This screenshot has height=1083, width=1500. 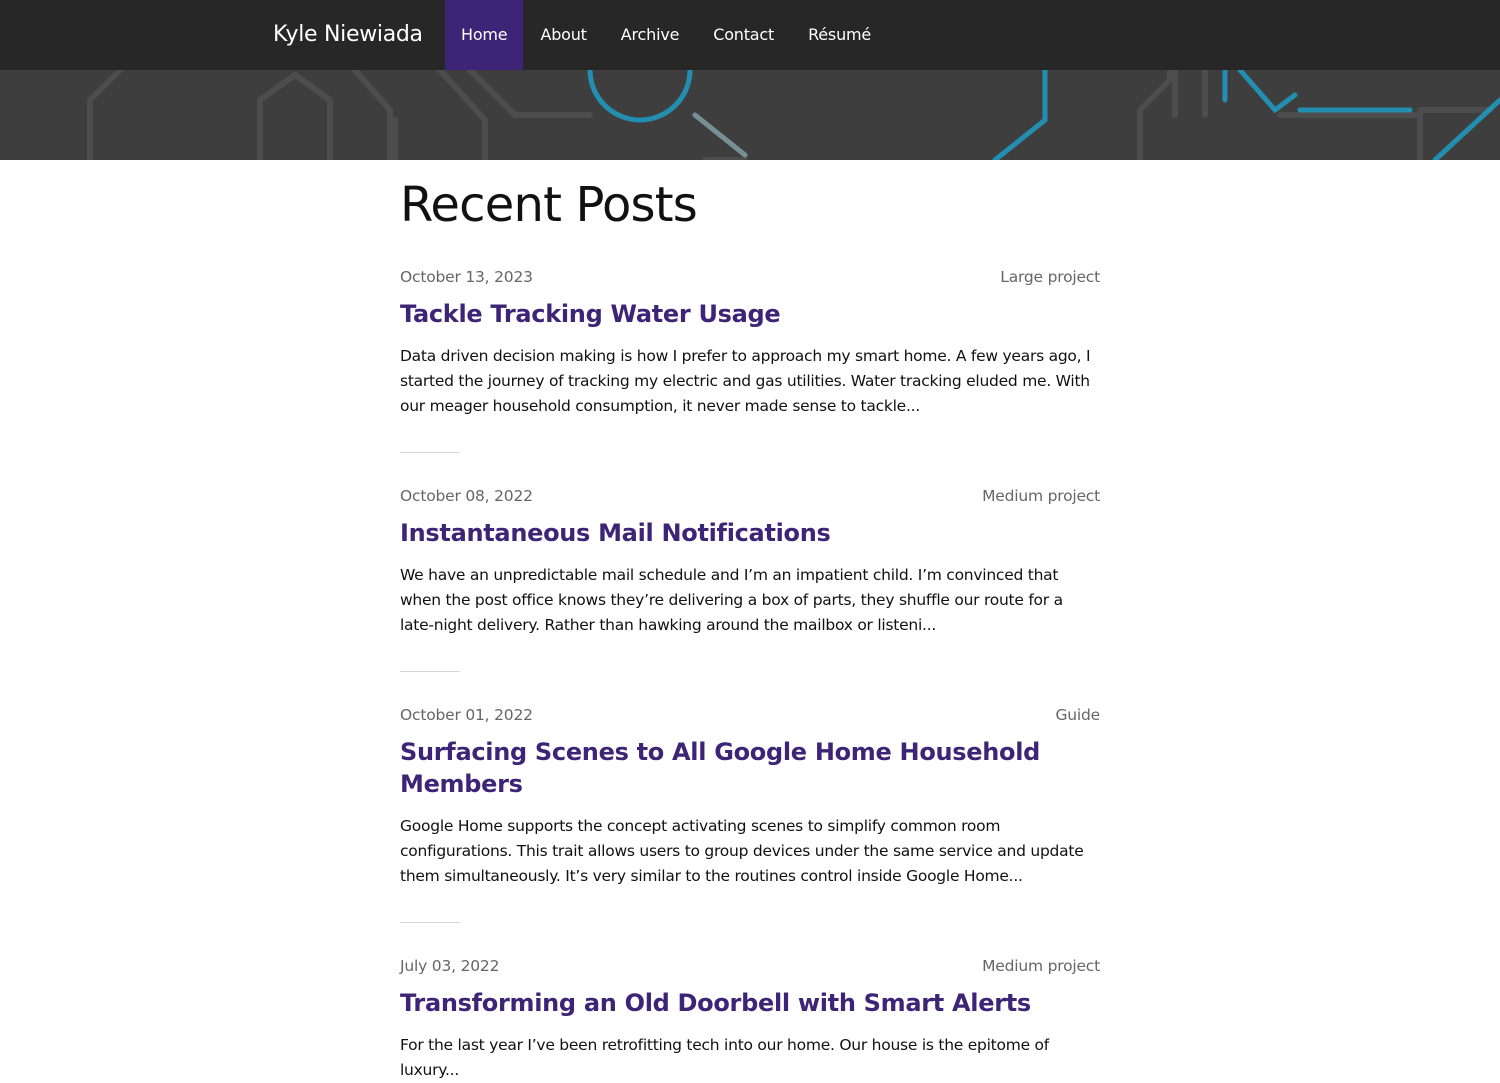 I want to click on post-type: Large project, so click(x=1050, y=277).